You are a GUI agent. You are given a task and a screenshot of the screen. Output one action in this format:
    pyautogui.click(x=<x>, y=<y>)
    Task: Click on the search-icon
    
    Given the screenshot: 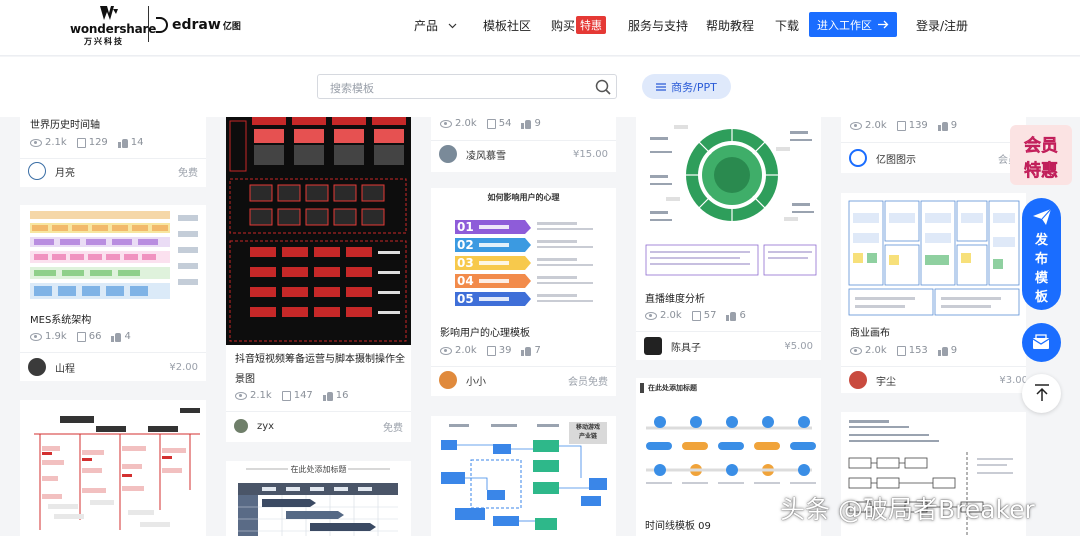 What is the action you would take?
    pyautogui.click(x=603, y=87)
    